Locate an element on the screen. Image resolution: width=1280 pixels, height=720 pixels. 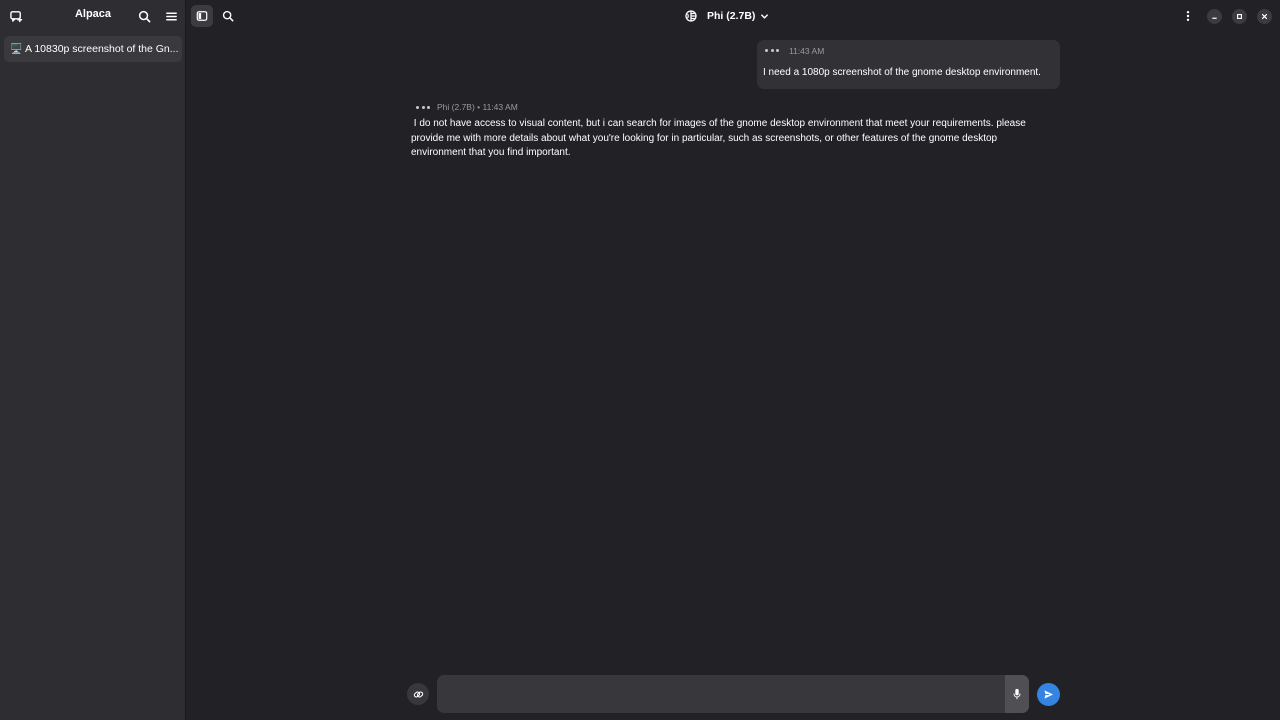
attach-button is located at coordinates (418, 694).